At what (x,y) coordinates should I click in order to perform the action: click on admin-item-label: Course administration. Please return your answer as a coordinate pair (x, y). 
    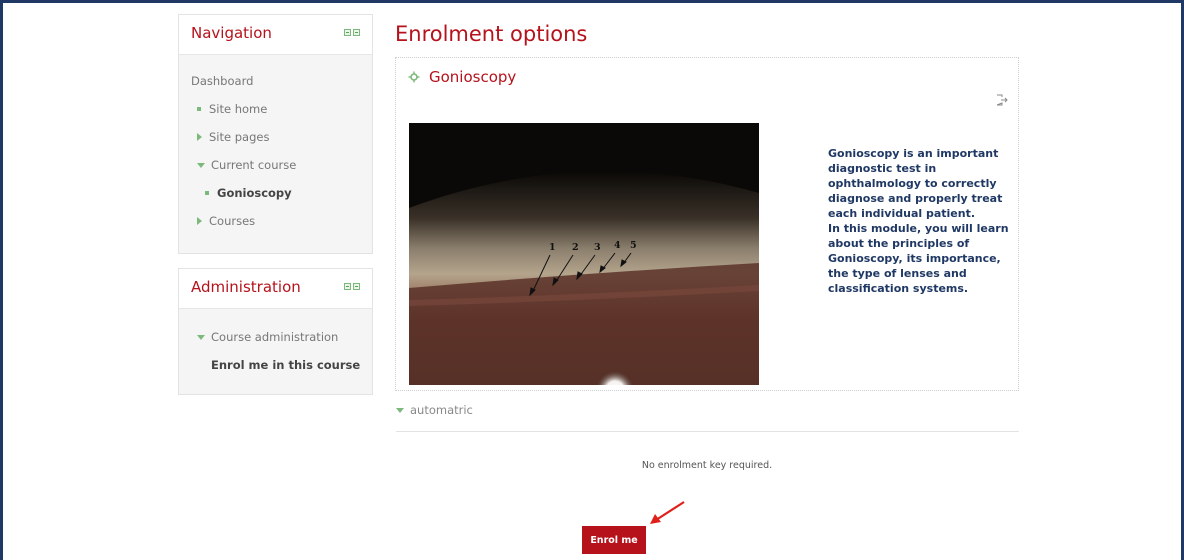
    Looking at the image, I should click on (275, 337).